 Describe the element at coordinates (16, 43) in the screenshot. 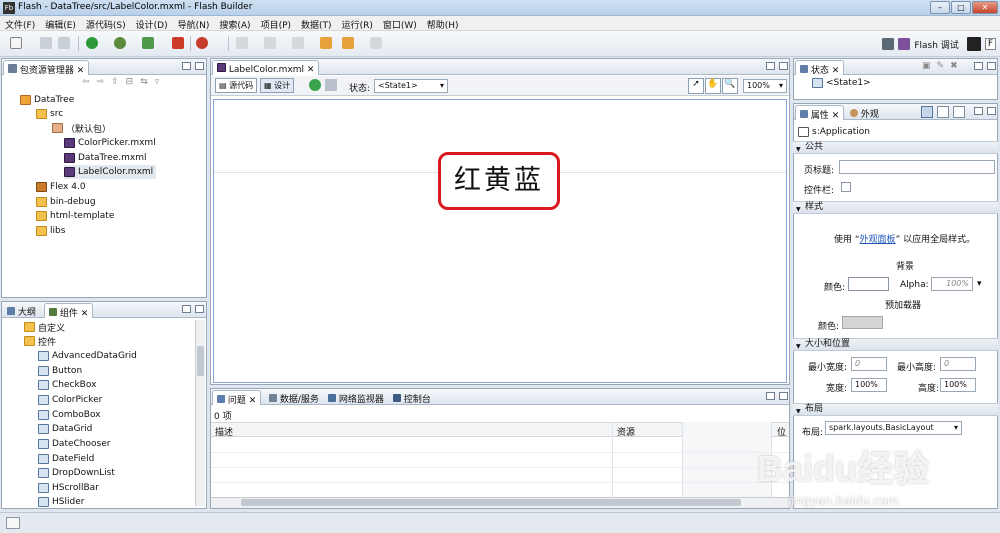

I see `new-file-icon` at that location.